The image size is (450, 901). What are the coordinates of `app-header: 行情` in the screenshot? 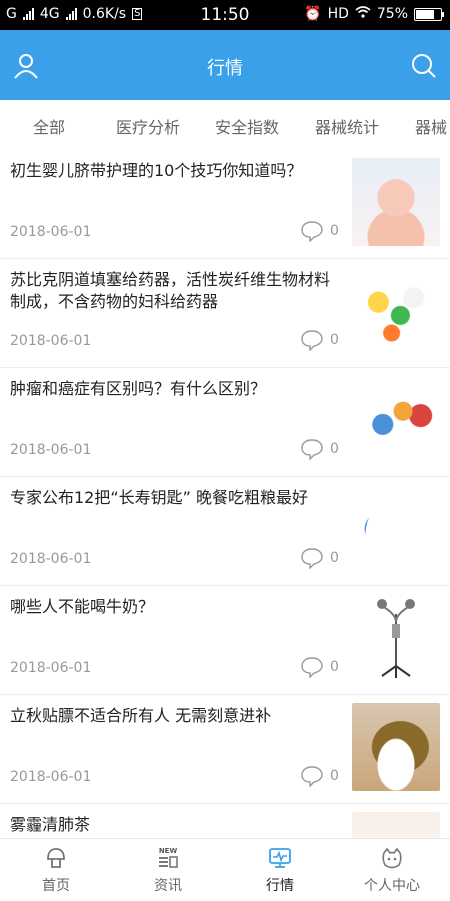 It's located at (225, 65).